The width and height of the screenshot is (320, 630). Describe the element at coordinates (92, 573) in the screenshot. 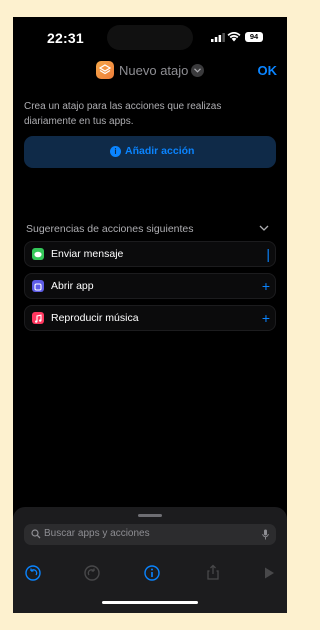

I see `redo-icon` at that location.